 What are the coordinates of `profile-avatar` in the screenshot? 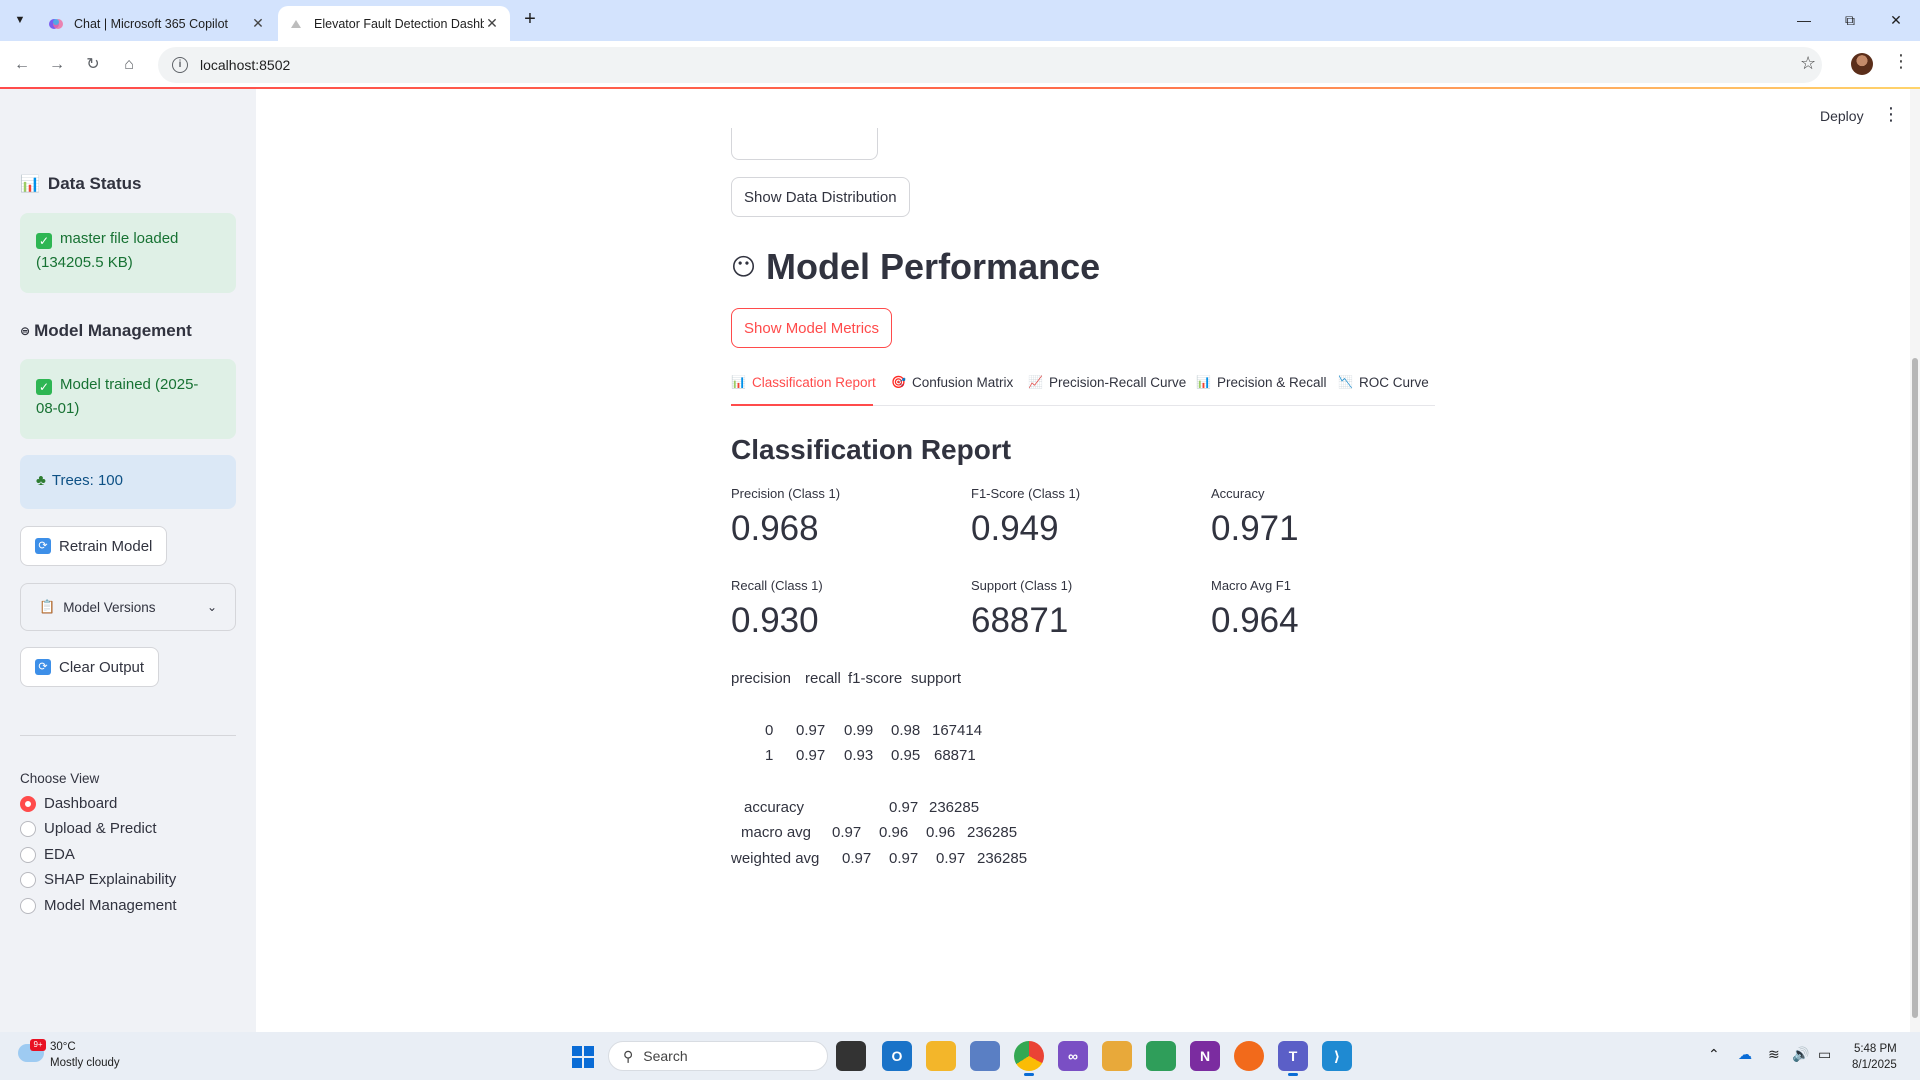 It's located at (1862, 64).